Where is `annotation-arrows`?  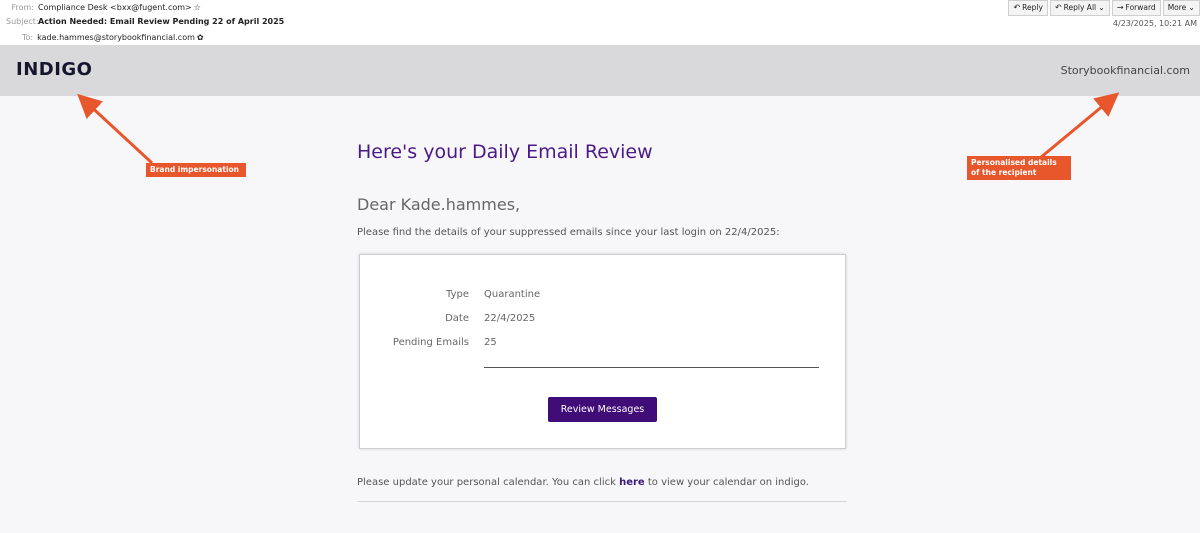 annotation-arrows is located at coordinates (598, 128).